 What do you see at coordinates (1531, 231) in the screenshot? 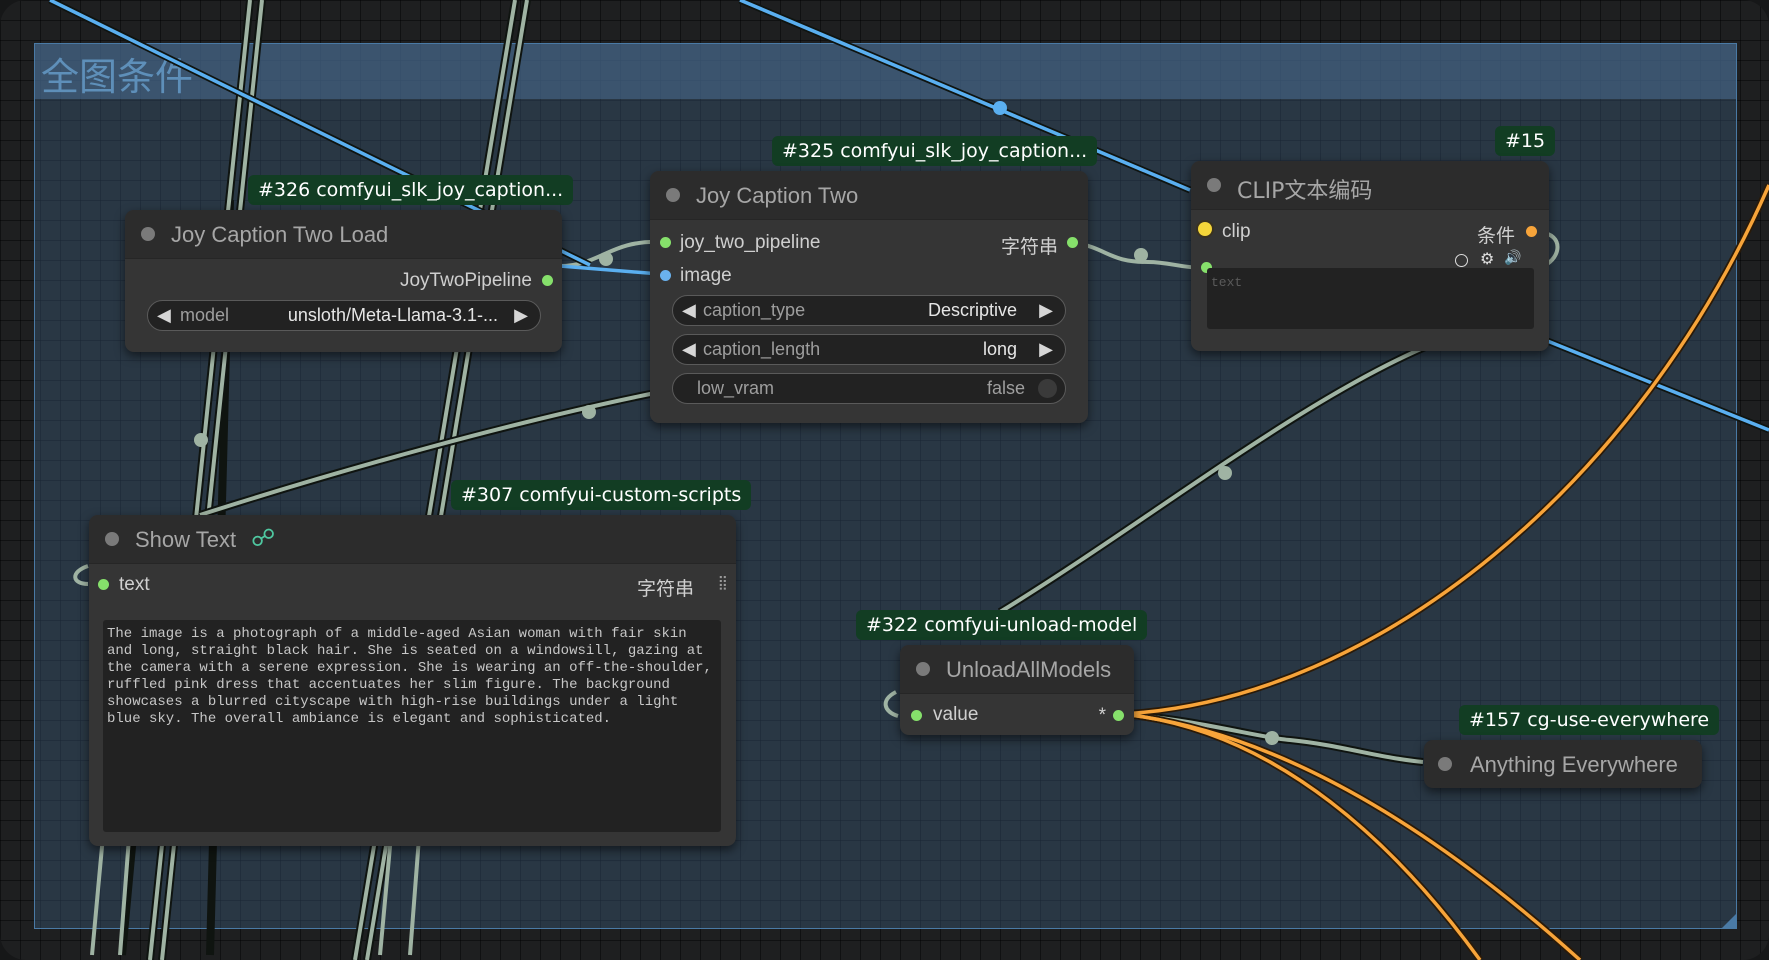
I see `output-slot-conditioning` at bounding box center [1531, 231].